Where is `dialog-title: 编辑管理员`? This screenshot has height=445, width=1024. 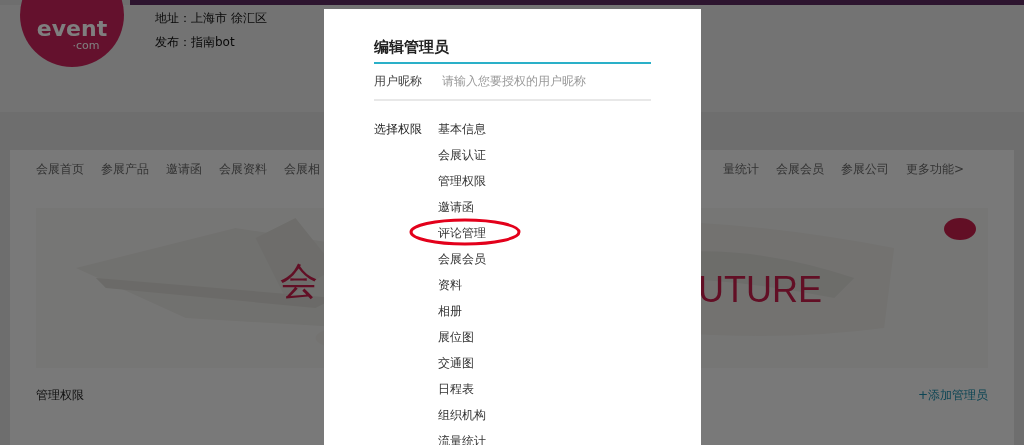 dialog-title: 编辑管理员 is located at coordinates (411, 47).